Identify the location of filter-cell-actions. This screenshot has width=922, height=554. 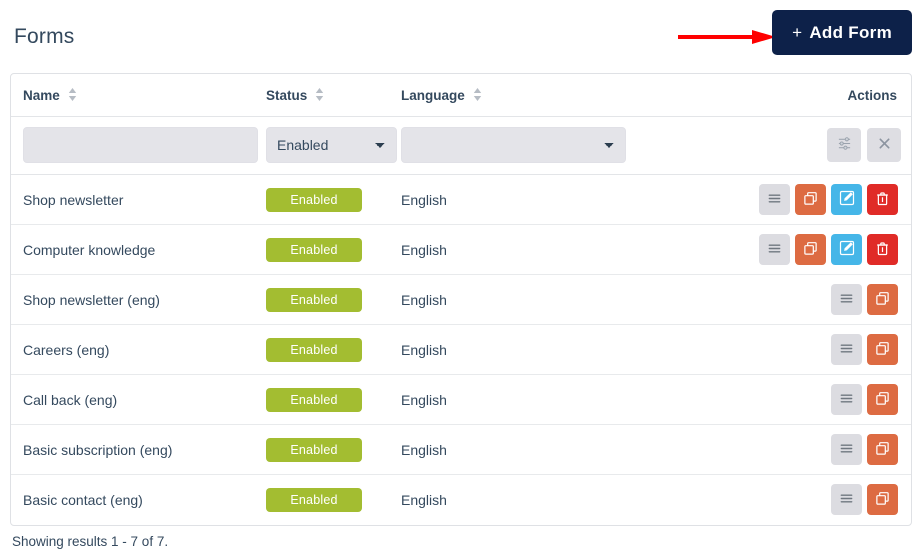
(826, 145).